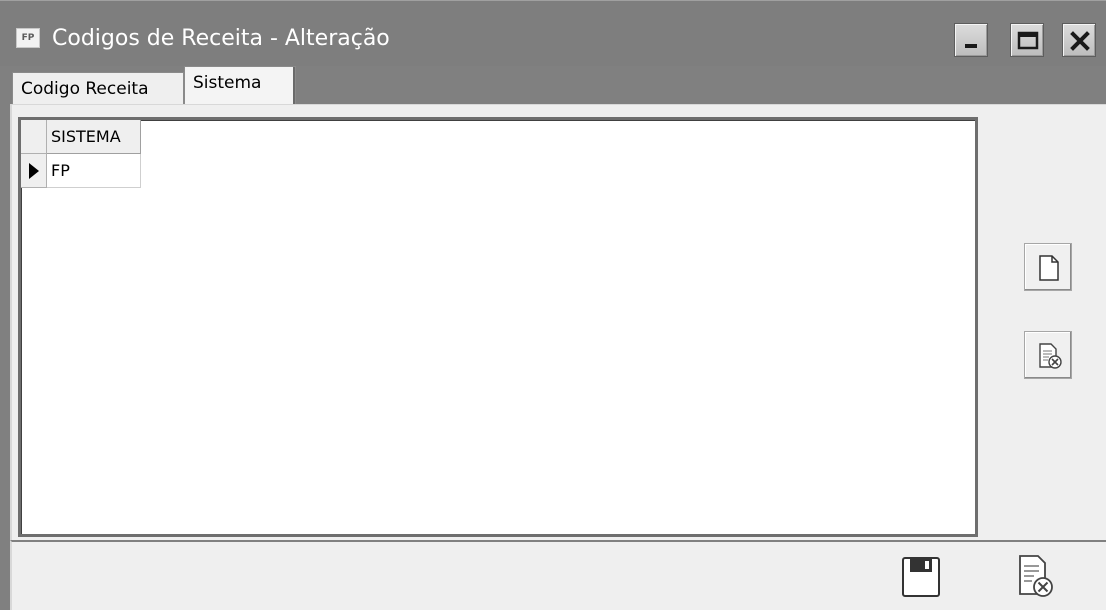  I want to click on close-icon, so click(1080, 41).